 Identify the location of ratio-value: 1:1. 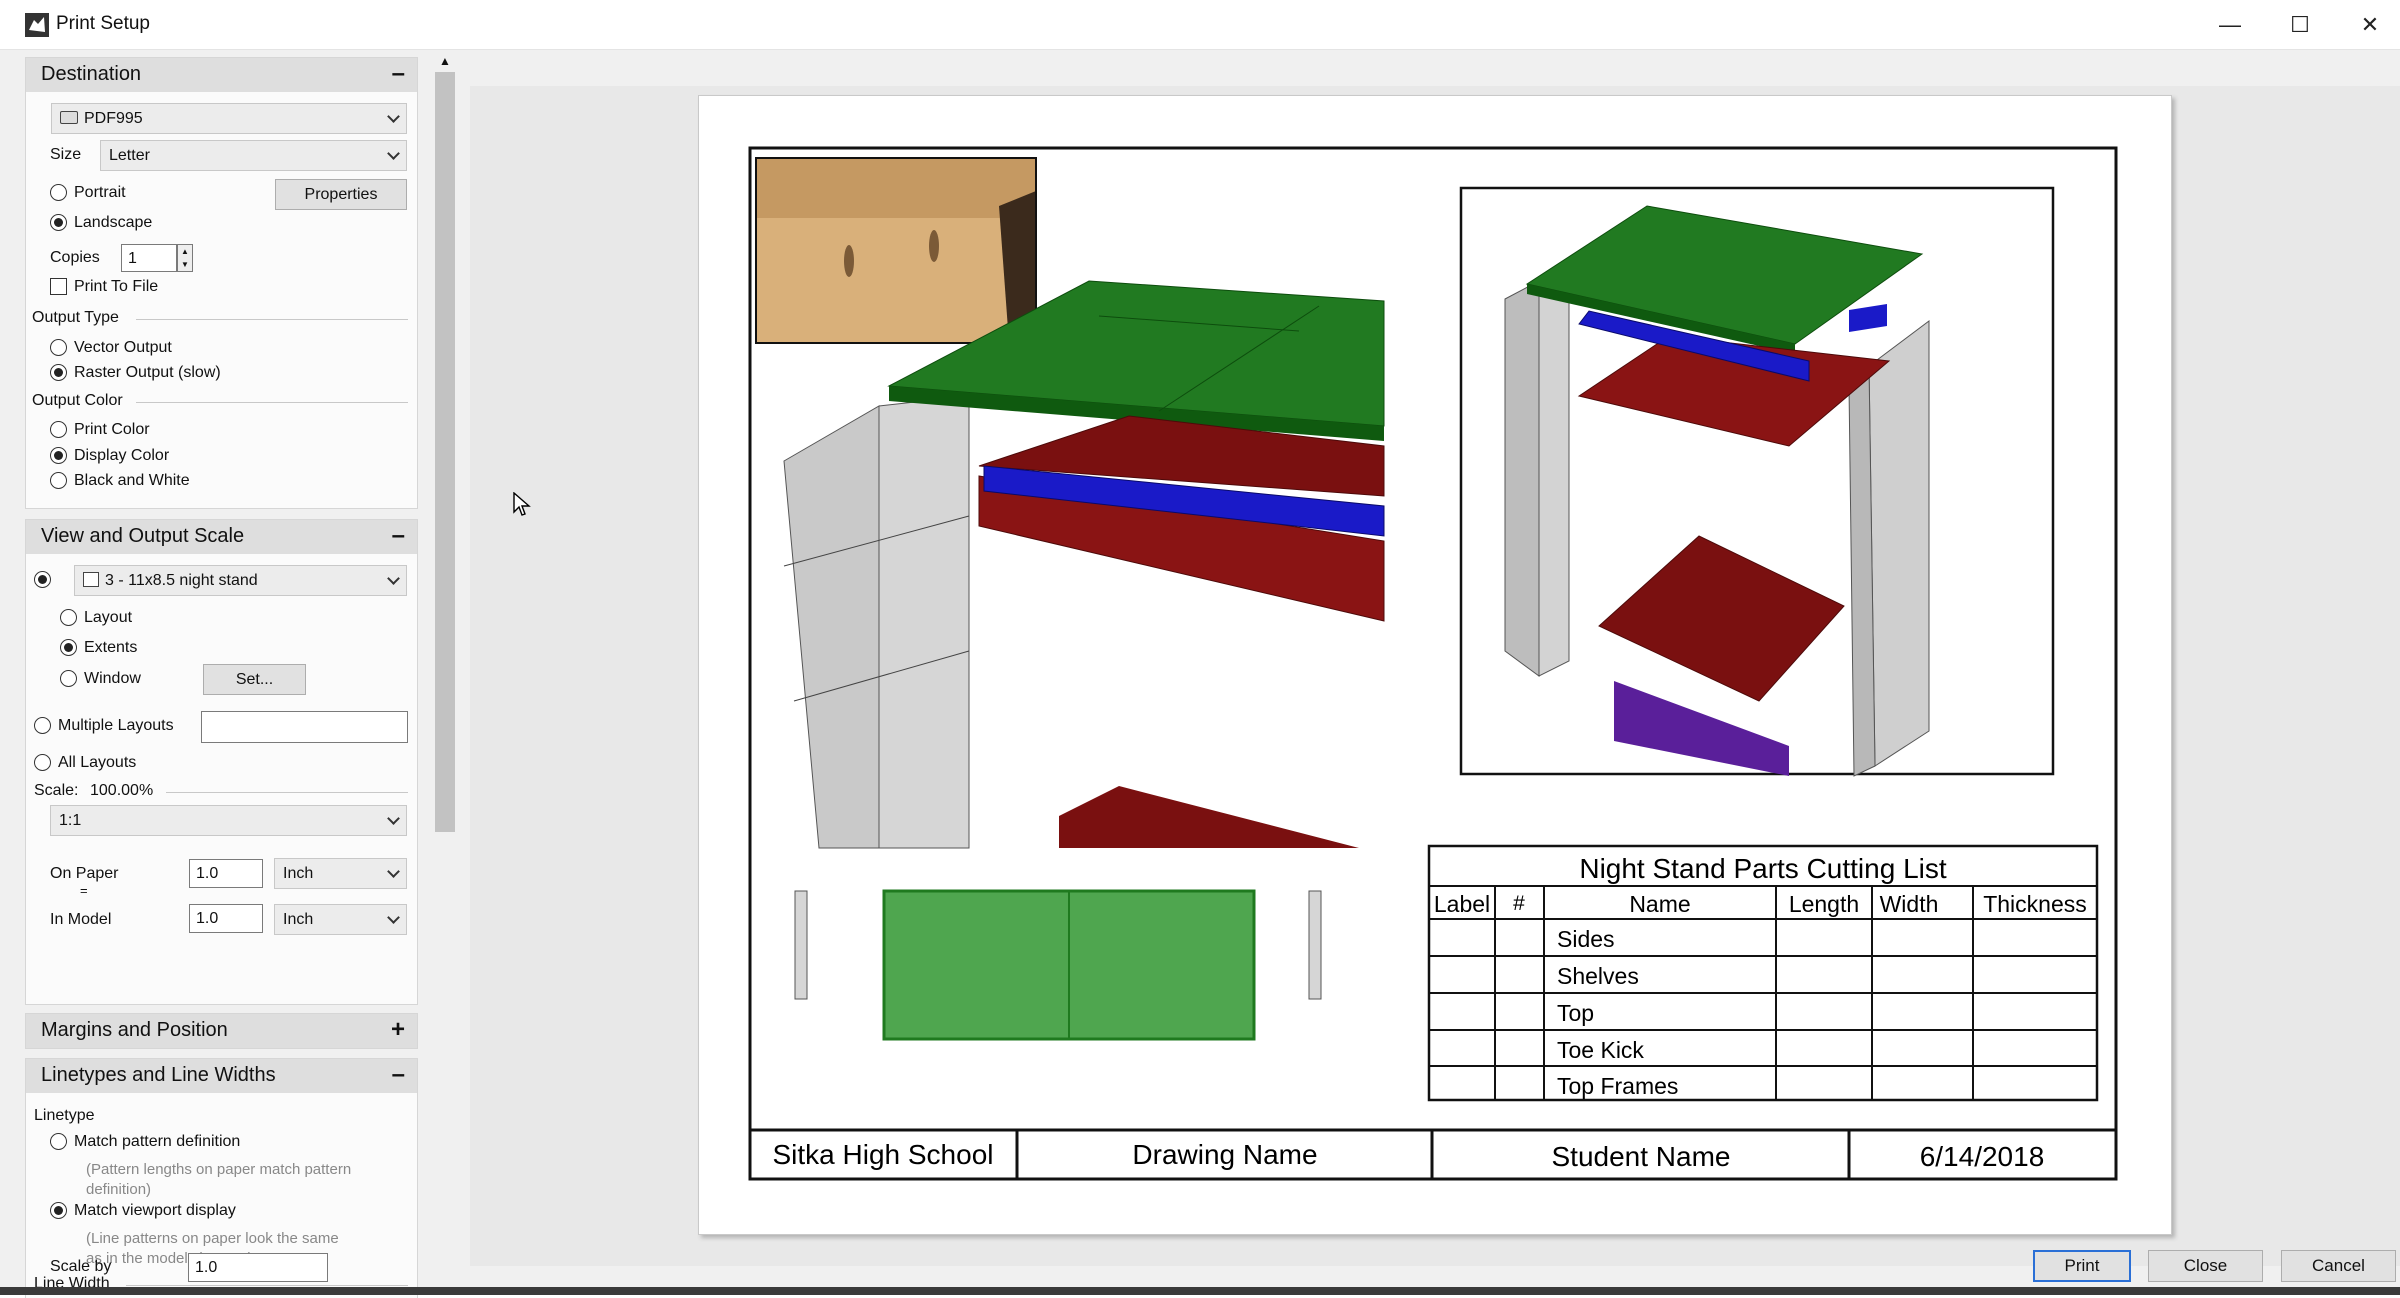
(70, 820).